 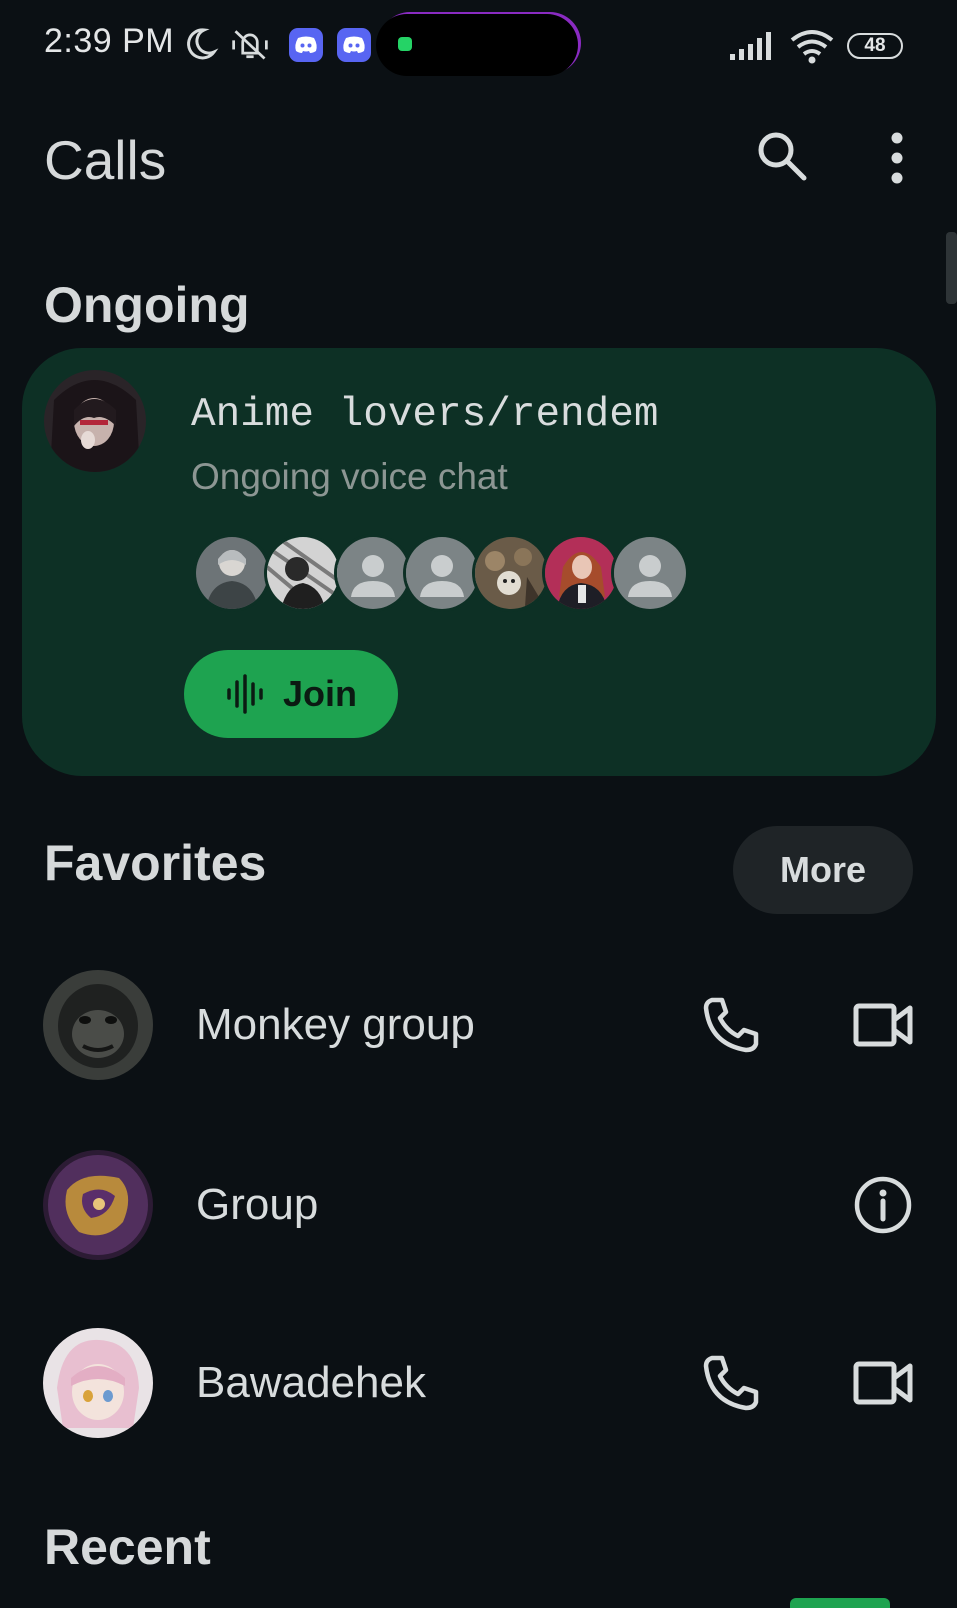 I want to click on favorites-section-title: Favorites, so click(x=155, y=863).